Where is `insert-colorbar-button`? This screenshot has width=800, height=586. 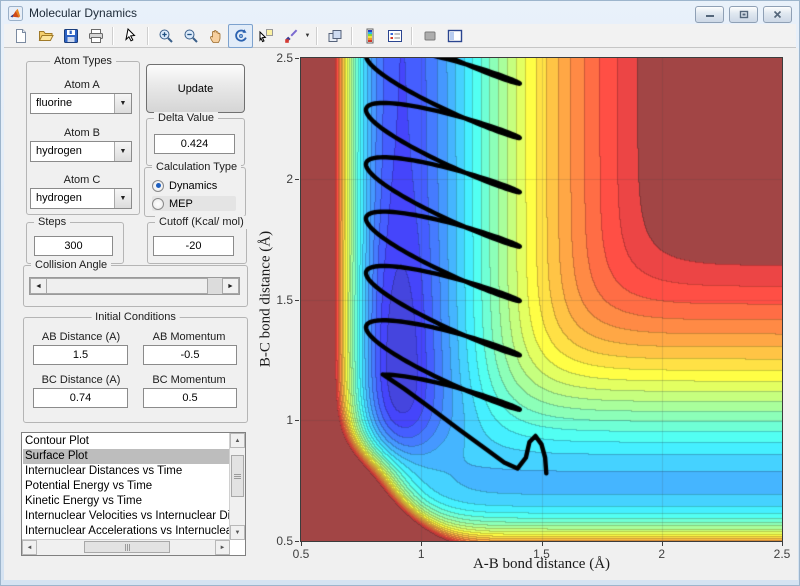 insert-colorbar-button is located at coordinates (369, 36).